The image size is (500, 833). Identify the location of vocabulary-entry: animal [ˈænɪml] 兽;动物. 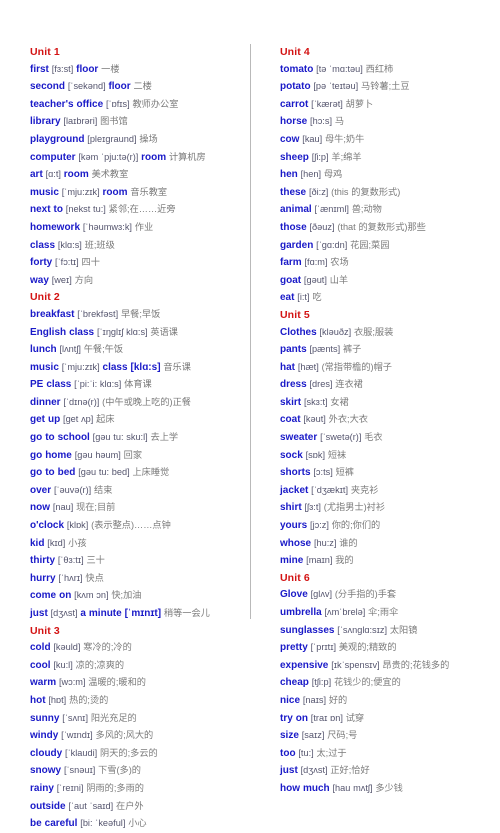
(383, 210).